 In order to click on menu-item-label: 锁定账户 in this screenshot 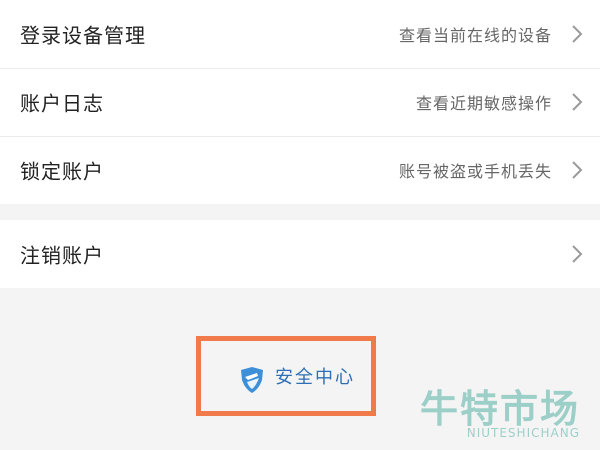, I will do `click(62, 171)`.